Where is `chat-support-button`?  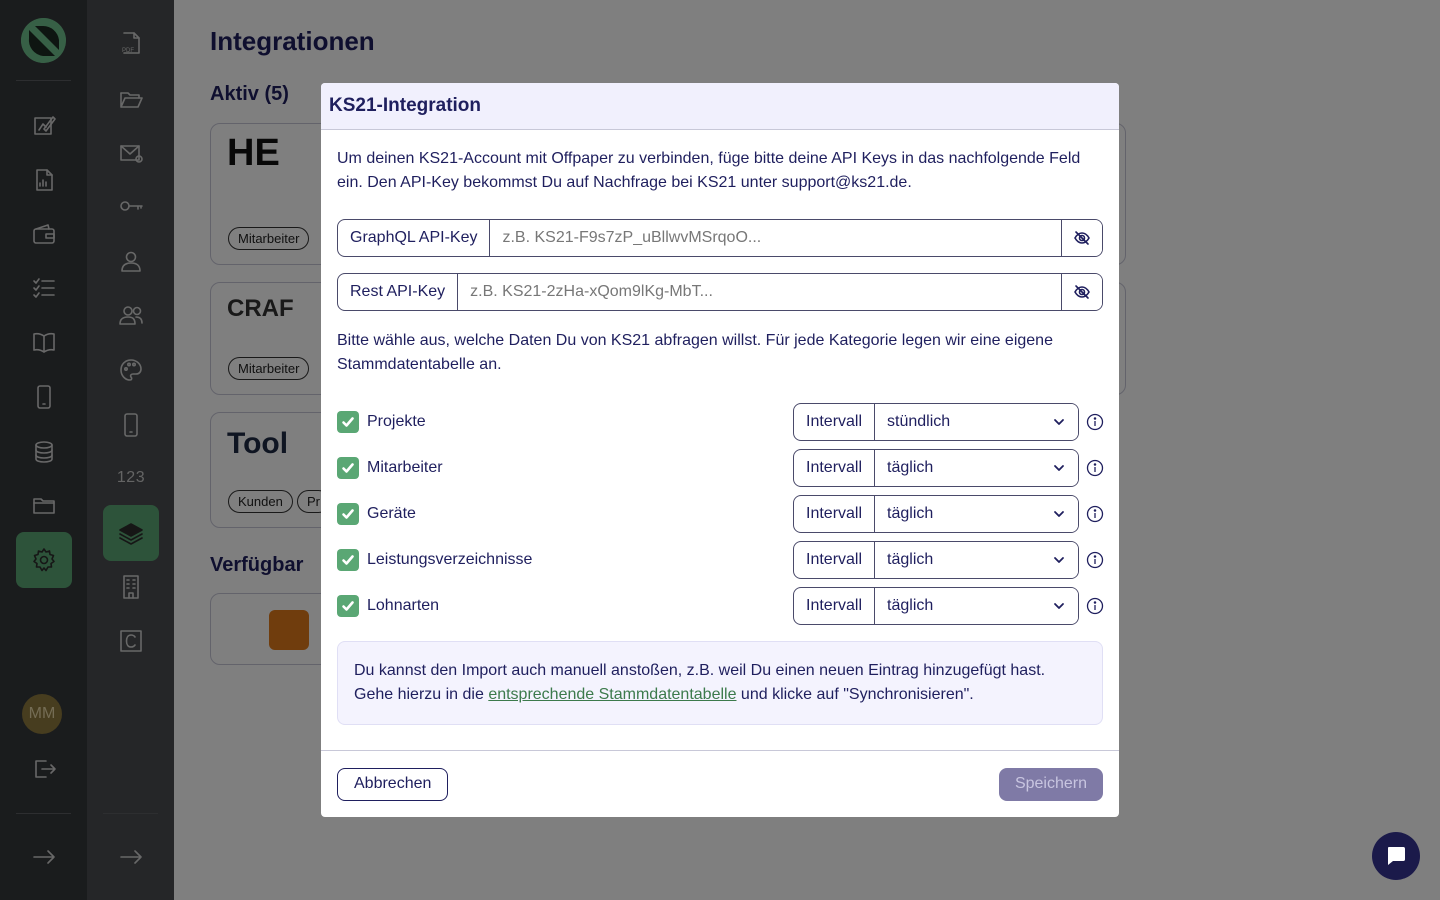 chat-support-button is located at coordinates (1396, 856).